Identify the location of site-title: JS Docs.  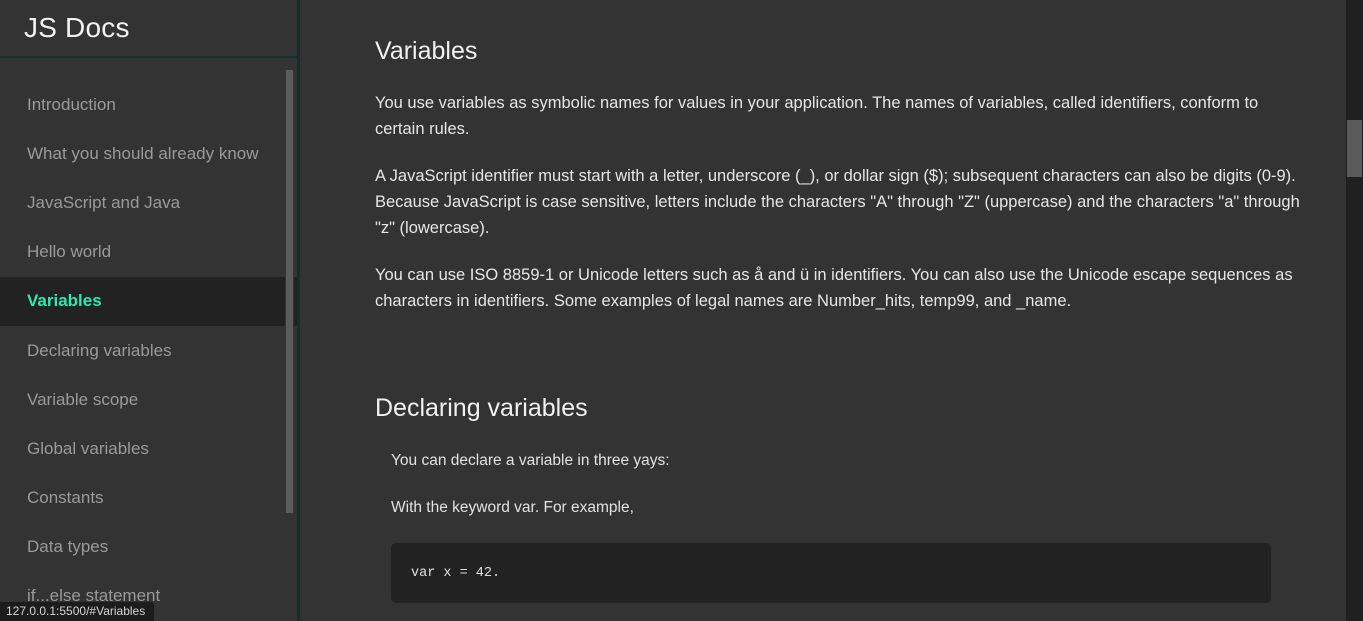
(77, 27).